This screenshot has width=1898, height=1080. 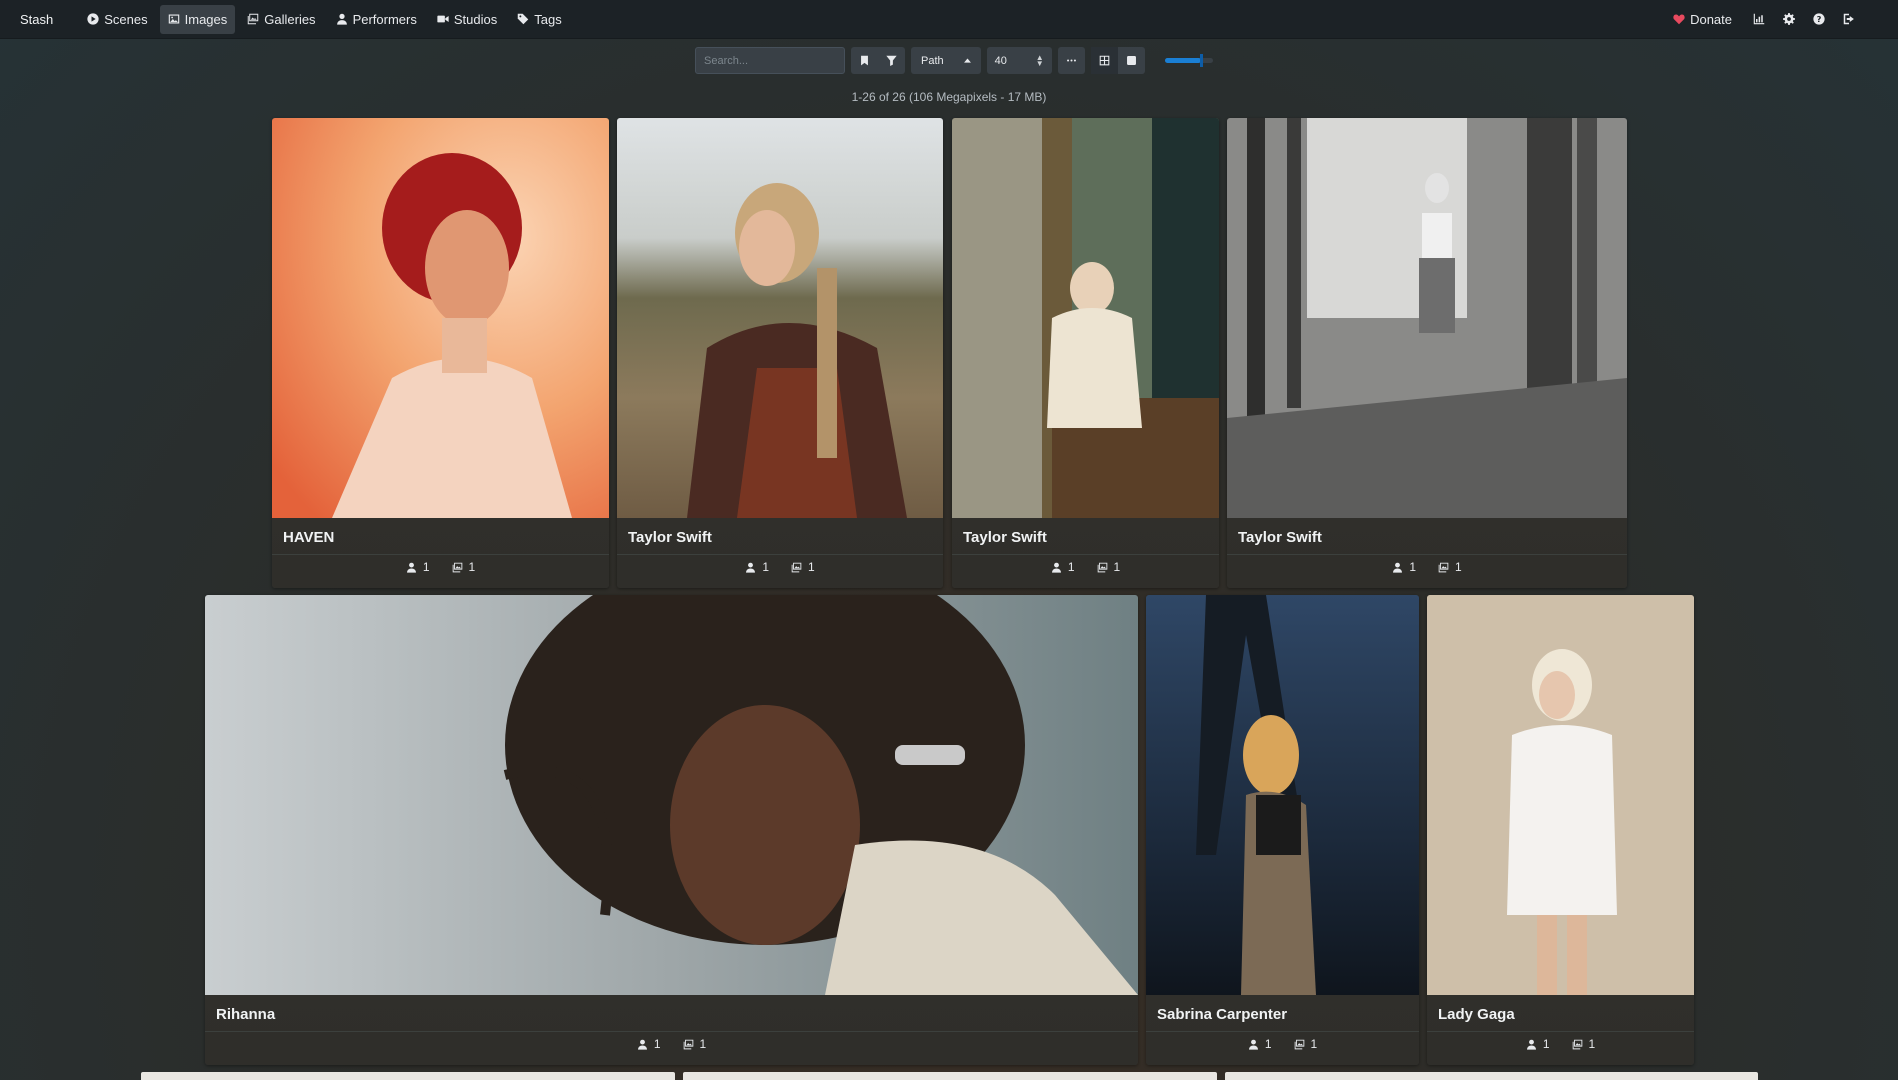 I want to click on help-button: ?, so click(x=1819, y=19).